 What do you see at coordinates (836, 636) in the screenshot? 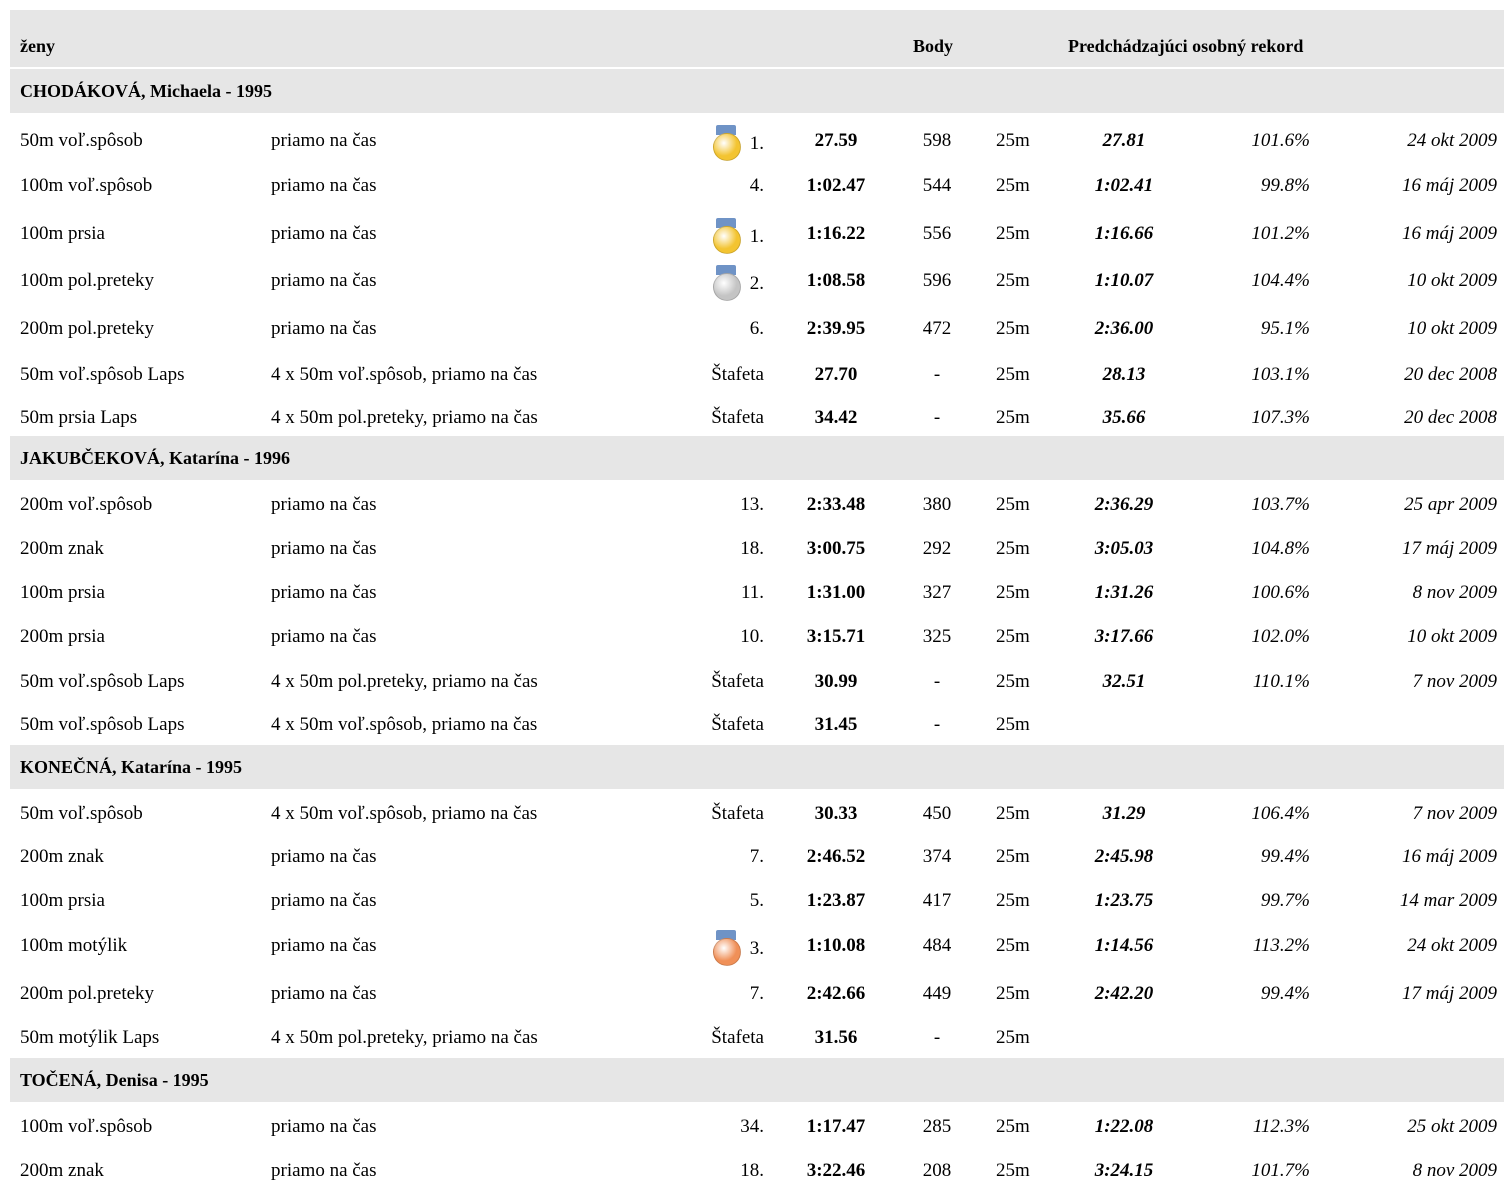
I see `result-time: 3:15.71` at bounding box center [836, 636].